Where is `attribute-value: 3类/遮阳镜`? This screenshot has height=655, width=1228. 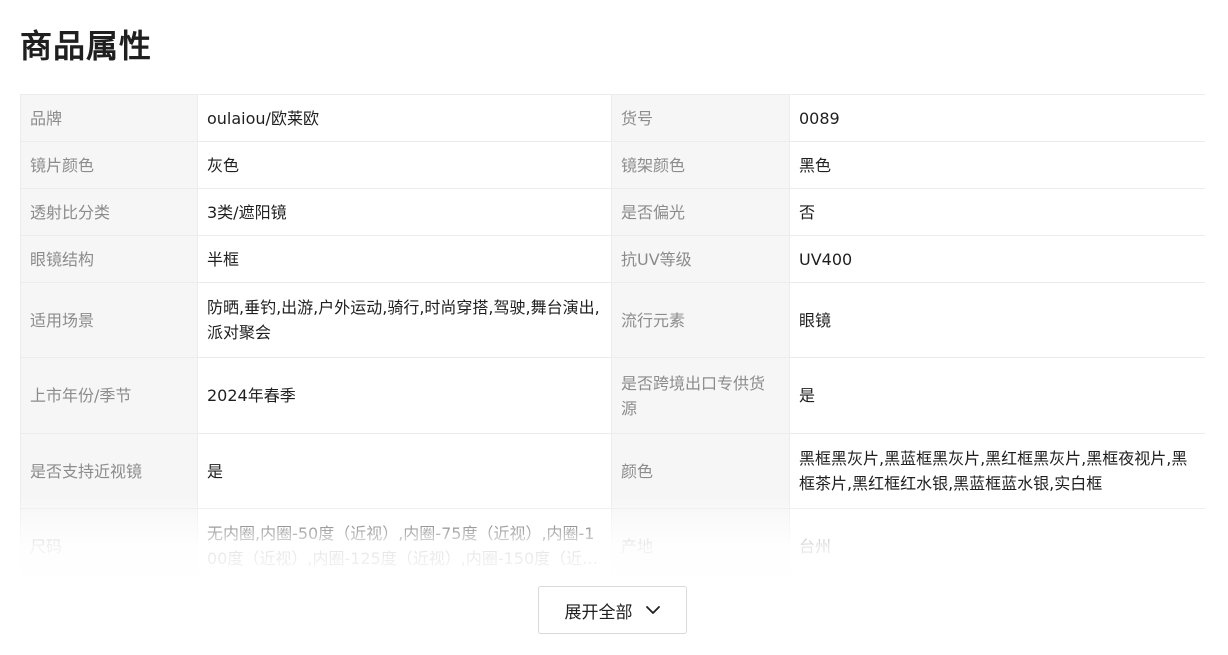 attribute-value: 3类/遮阳镜 is located at coordinates (404, 212).